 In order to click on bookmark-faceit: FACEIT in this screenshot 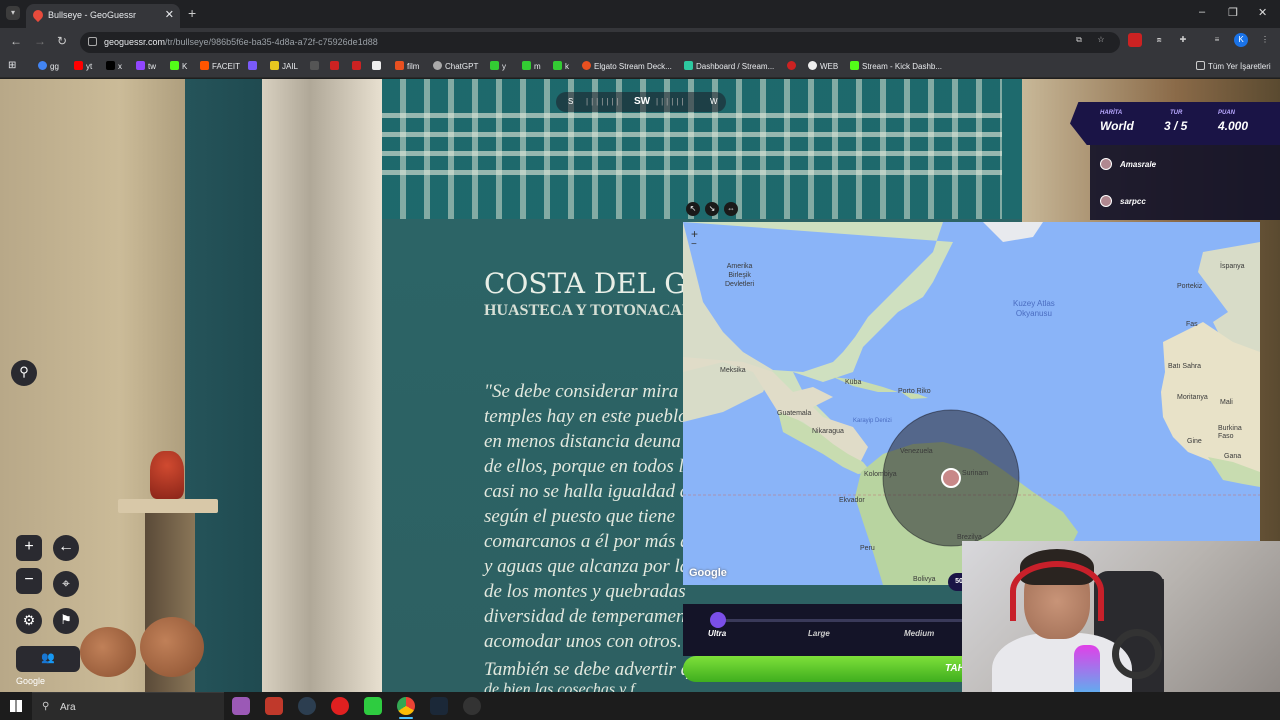, I will do `click(220, 66)`.